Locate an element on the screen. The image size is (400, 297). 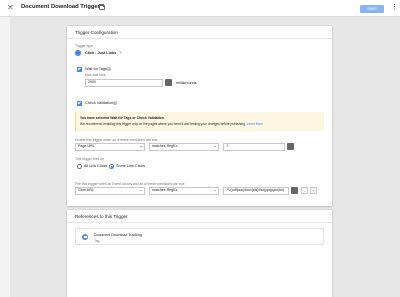
max-wait-label: Max wait time is located at coordinates (95, 75).